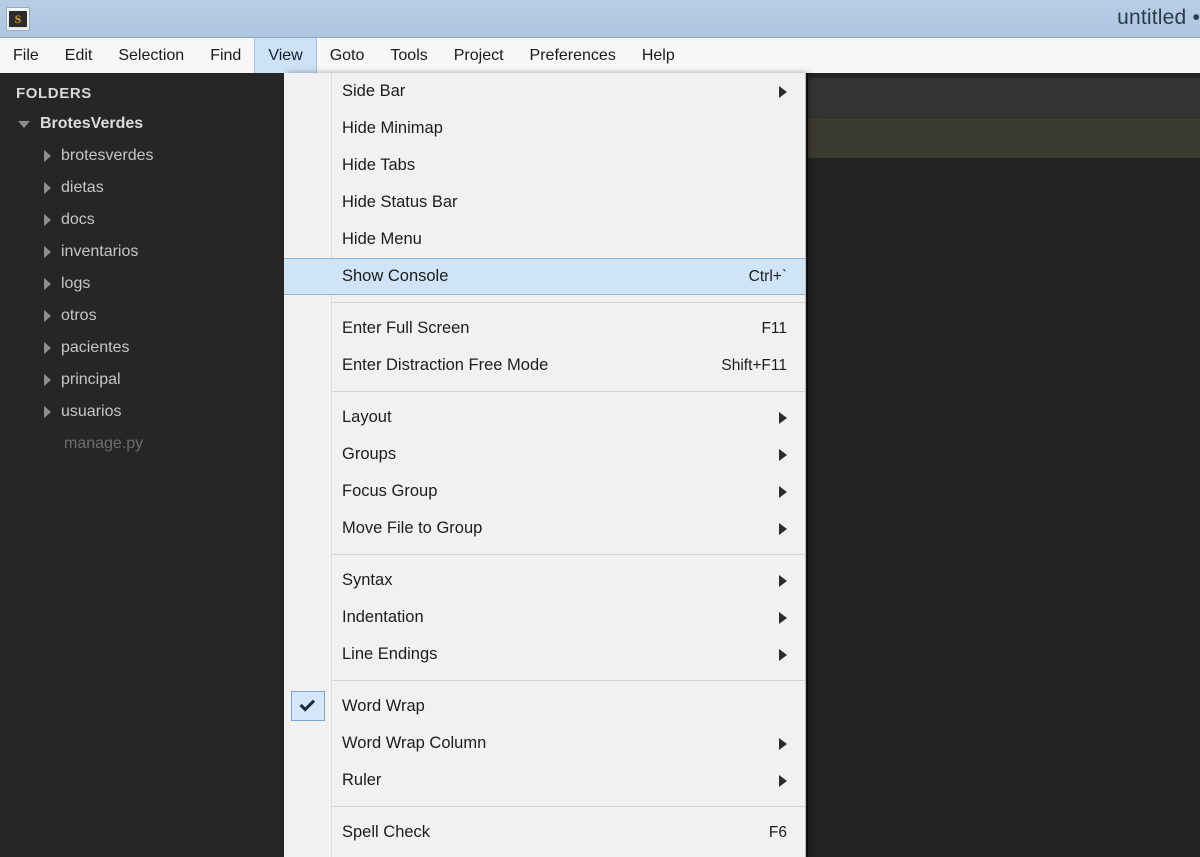  I want to click on menu-item-shortcut: Shift+F11, so click(754, 365).